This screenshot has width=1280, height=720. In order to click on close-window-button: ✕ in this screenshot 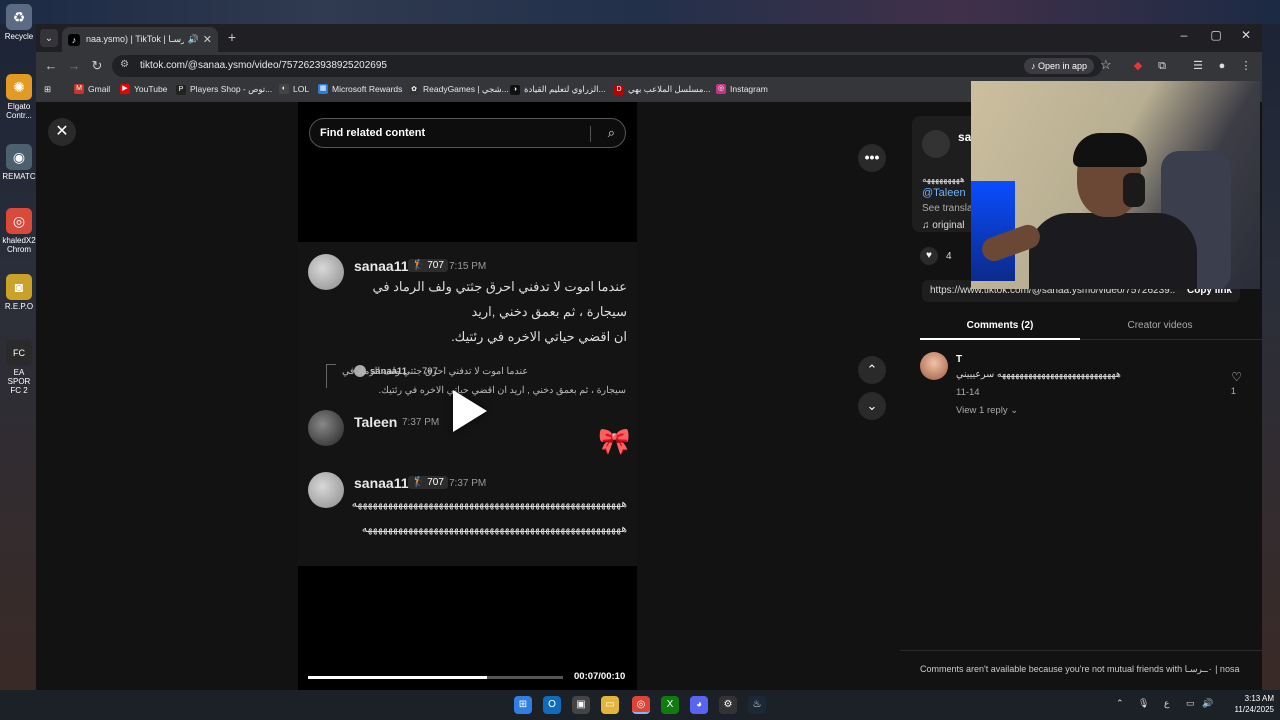, I will do `click(1246, 35)`.